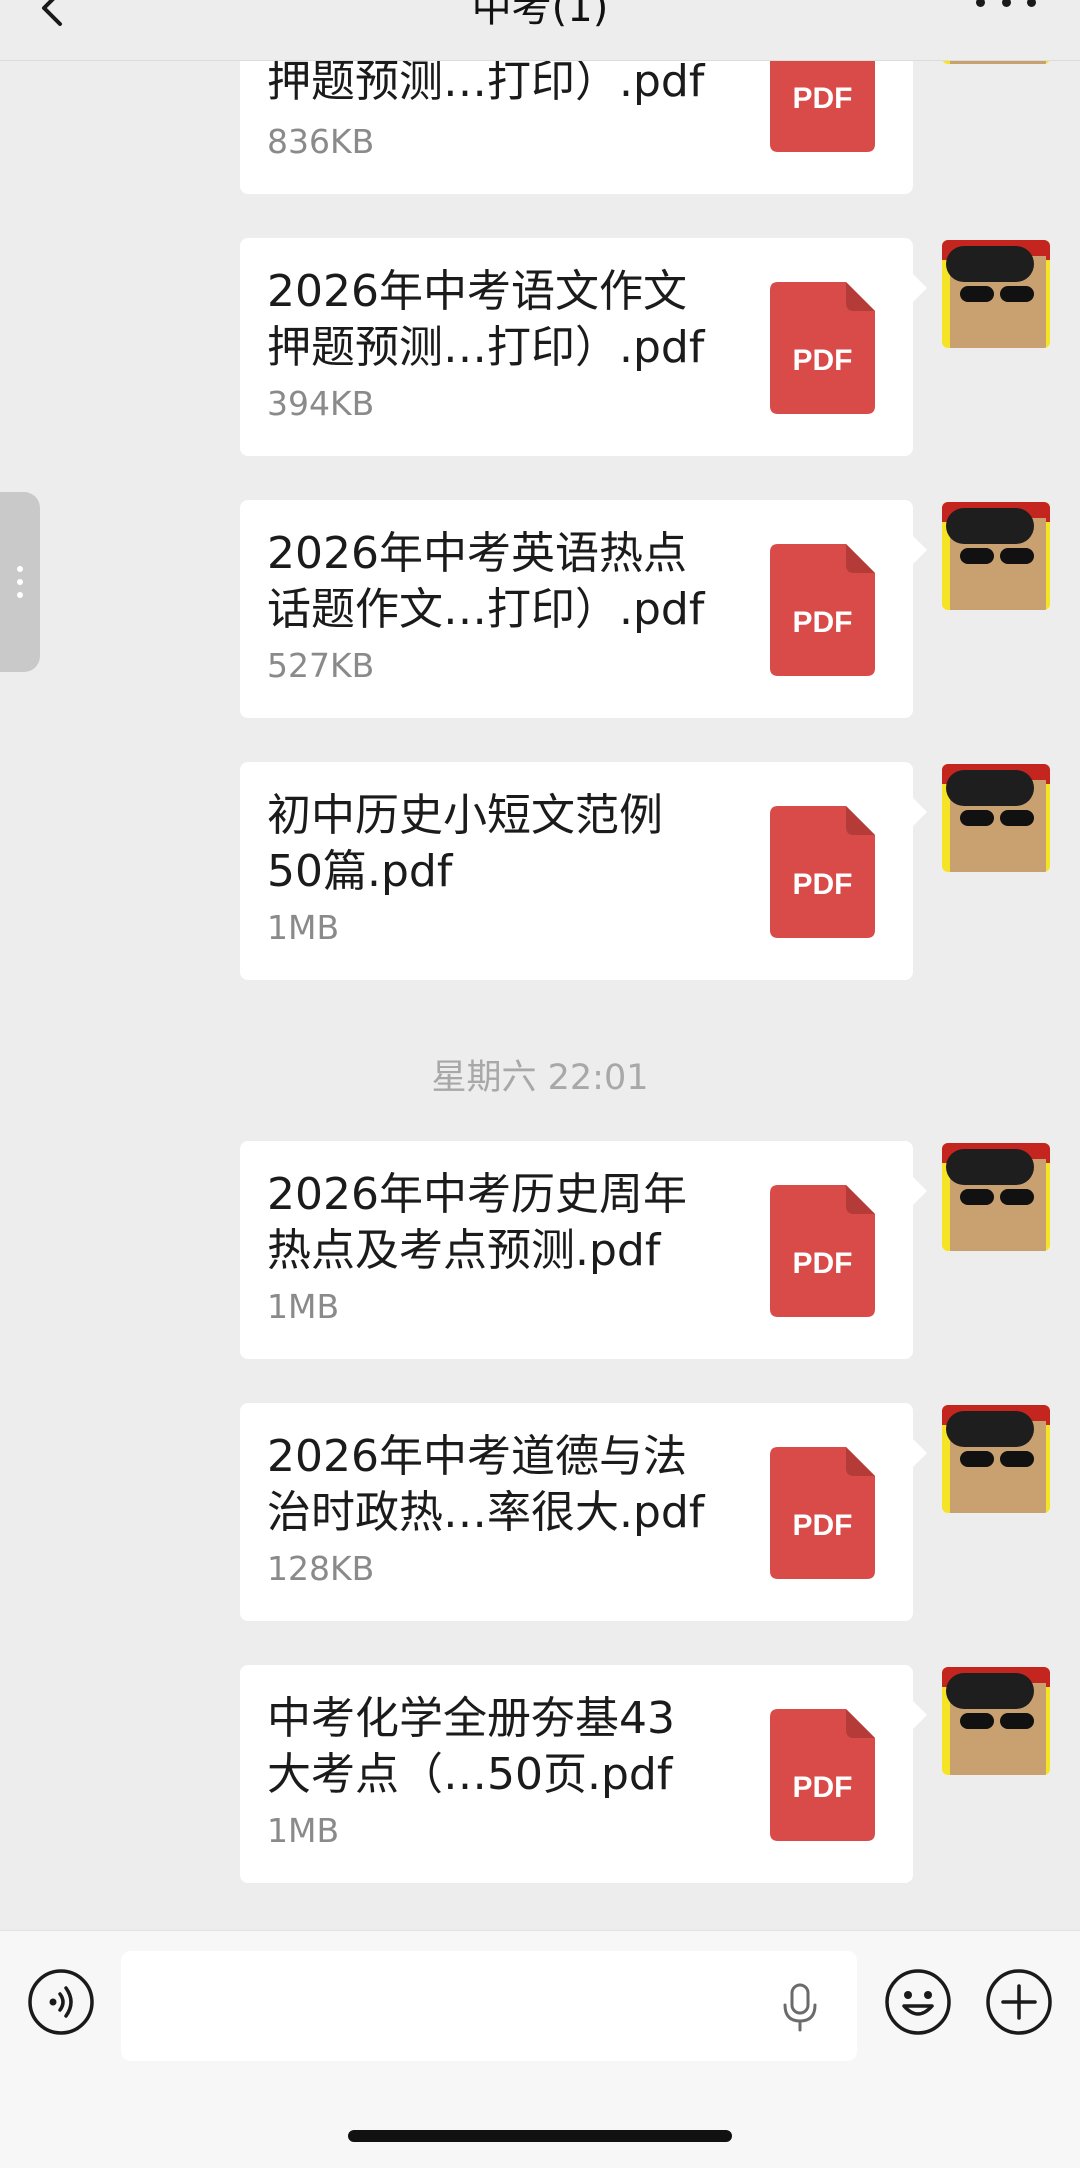  What do you see at coordinates (321, 665) in the screenshot?
I see `file-size: 527KB` at bounding box center [321, 665].